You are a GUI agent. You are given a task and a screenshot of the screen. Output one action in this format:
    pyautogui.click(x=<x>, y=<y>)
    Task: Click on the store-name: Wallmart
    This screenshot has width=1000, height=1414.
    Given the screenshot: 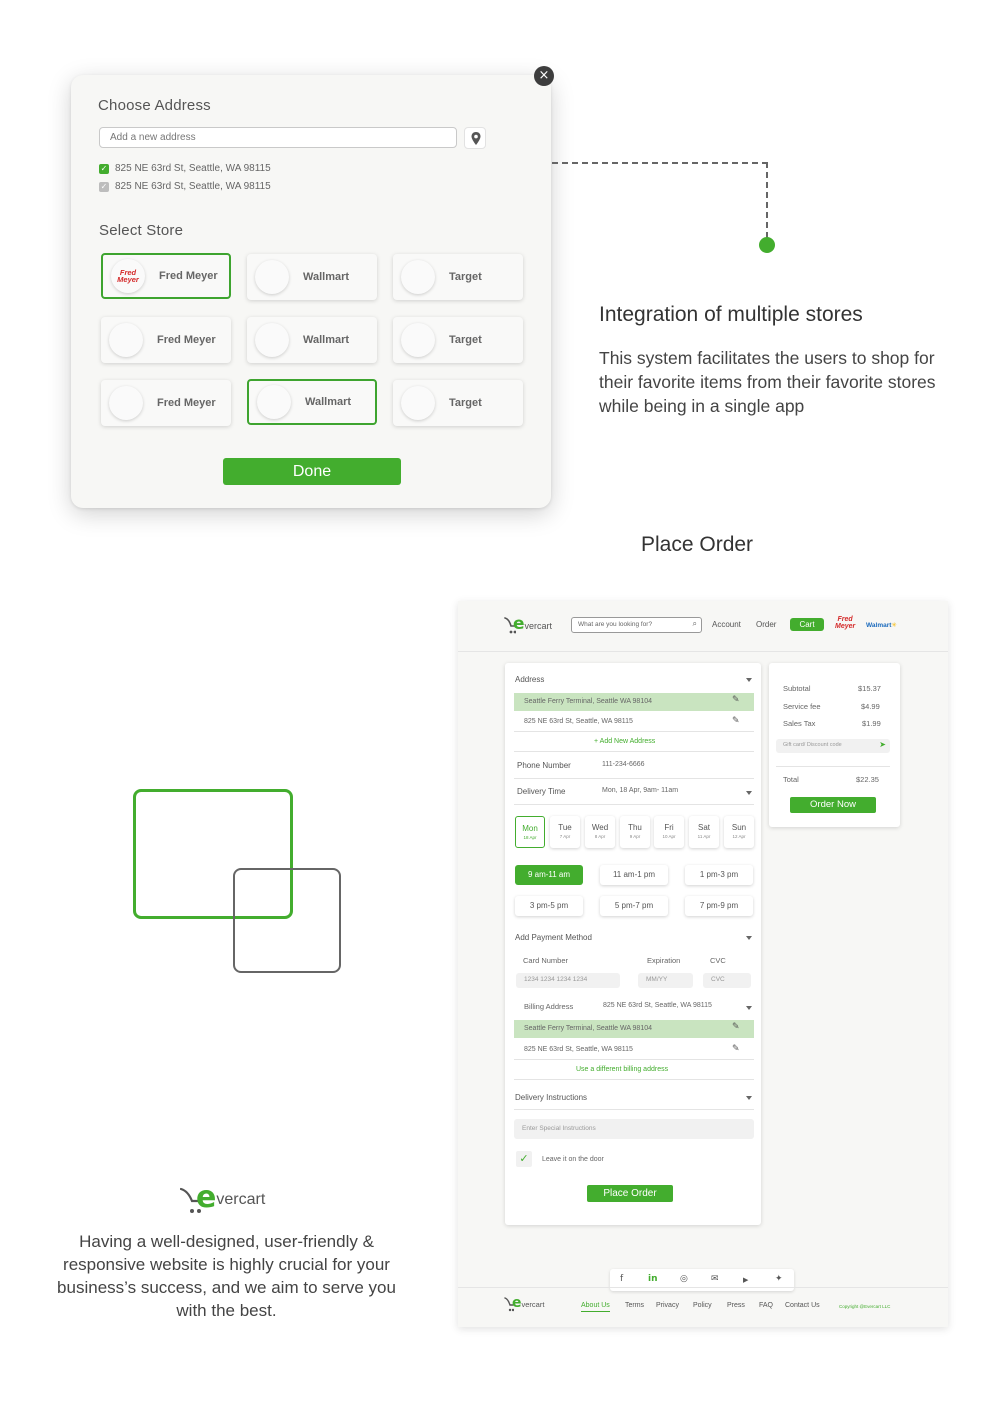 What is the action you would take?
    pyautogui.click(x=328, y=402)
    